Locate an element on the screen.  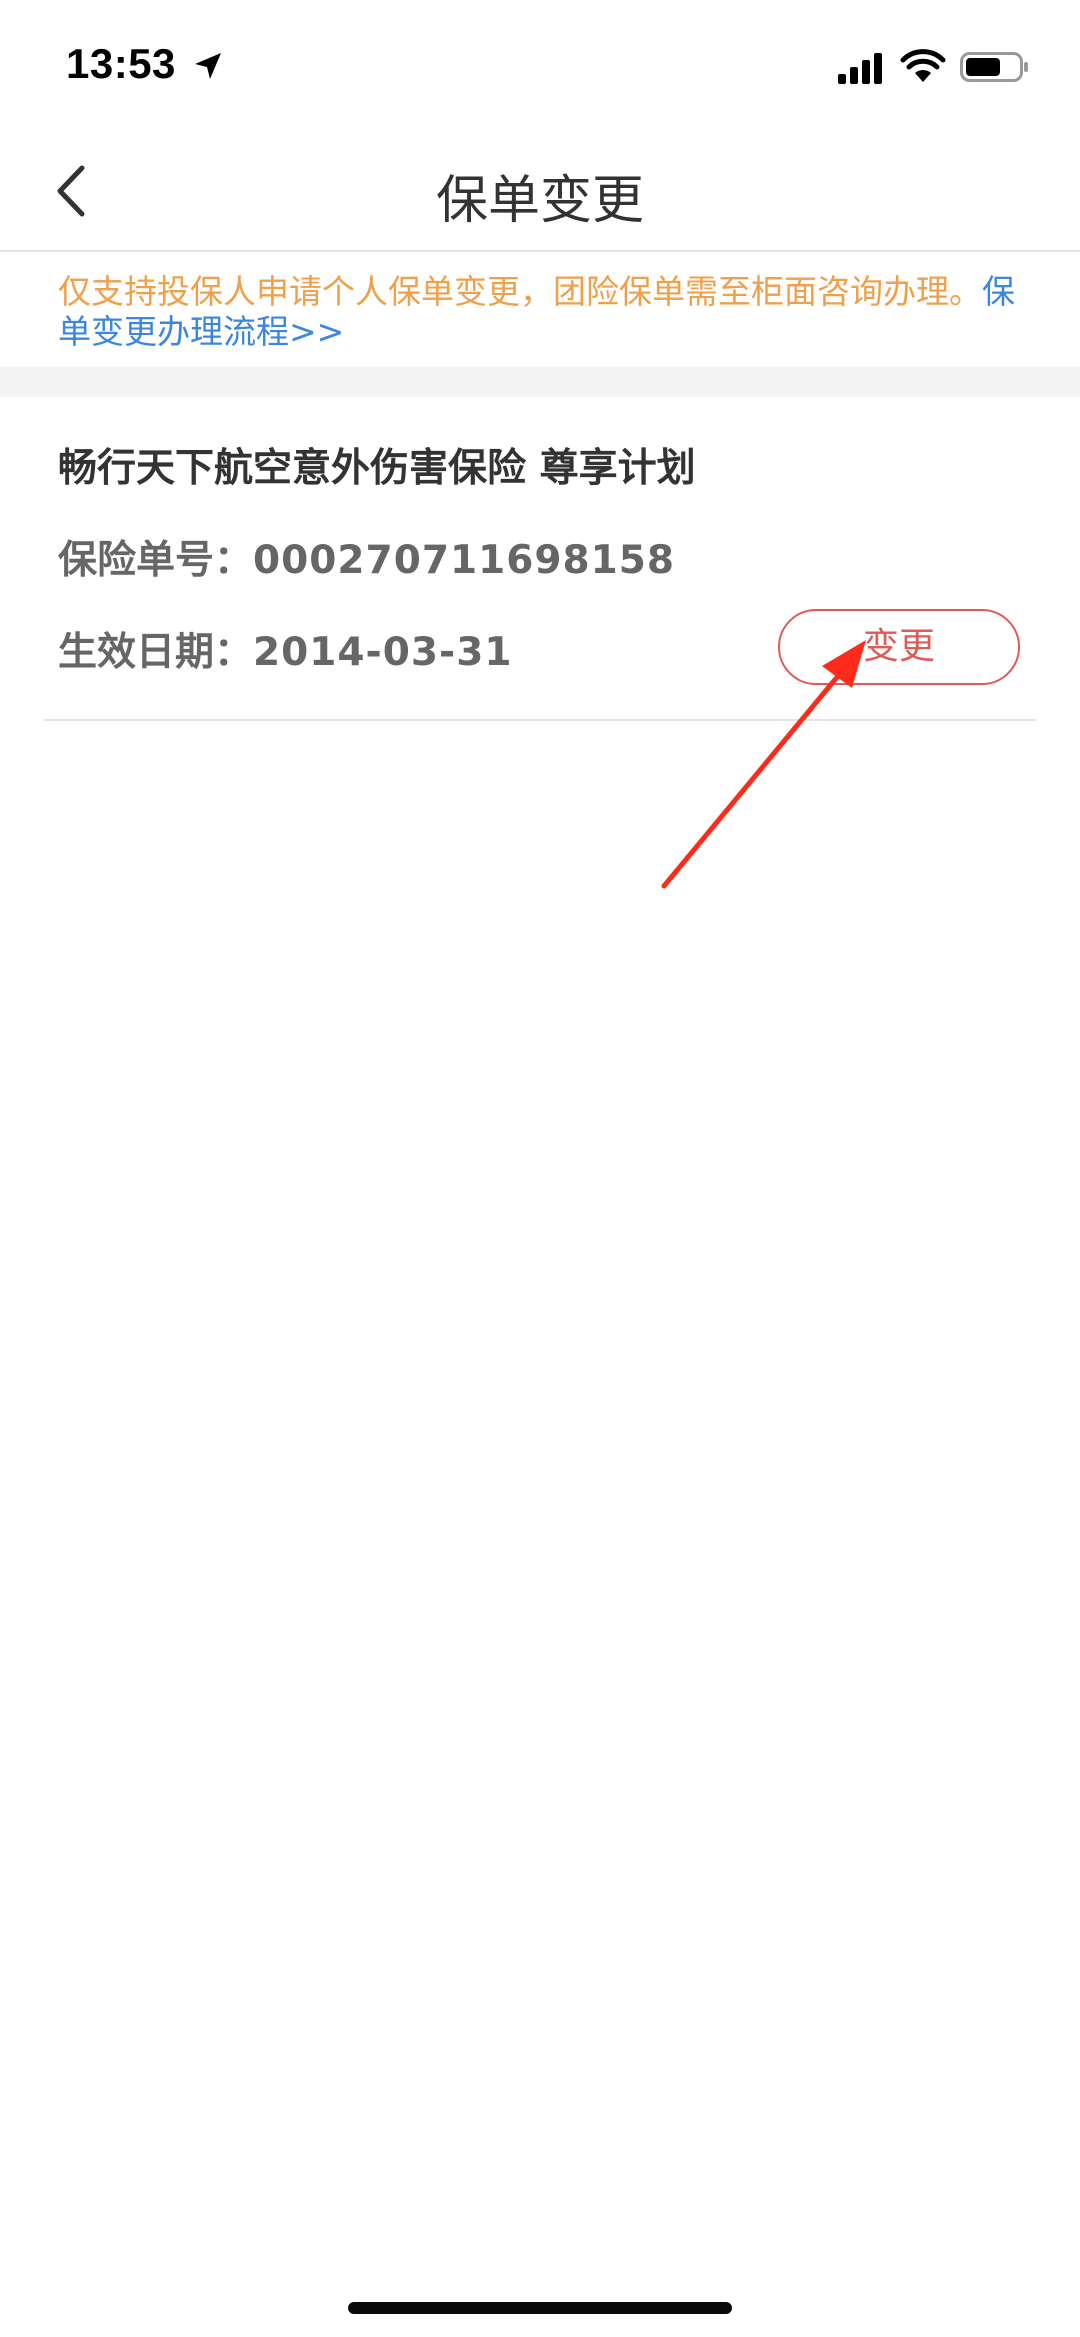
home-indicator is located at coordinates (540, 2308).